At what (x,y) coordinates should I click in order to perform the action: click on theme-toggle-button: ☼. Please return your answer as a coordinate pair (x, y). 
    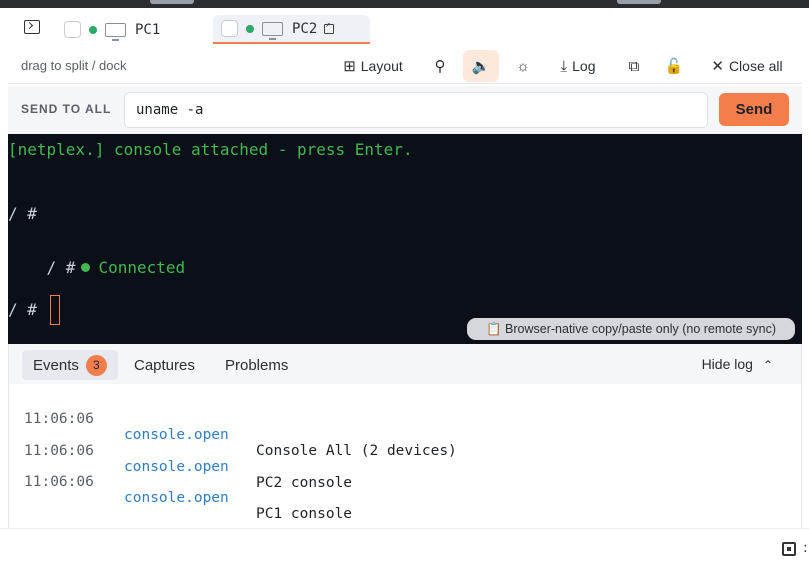
    Looking at the image, I should click on (523, 66).